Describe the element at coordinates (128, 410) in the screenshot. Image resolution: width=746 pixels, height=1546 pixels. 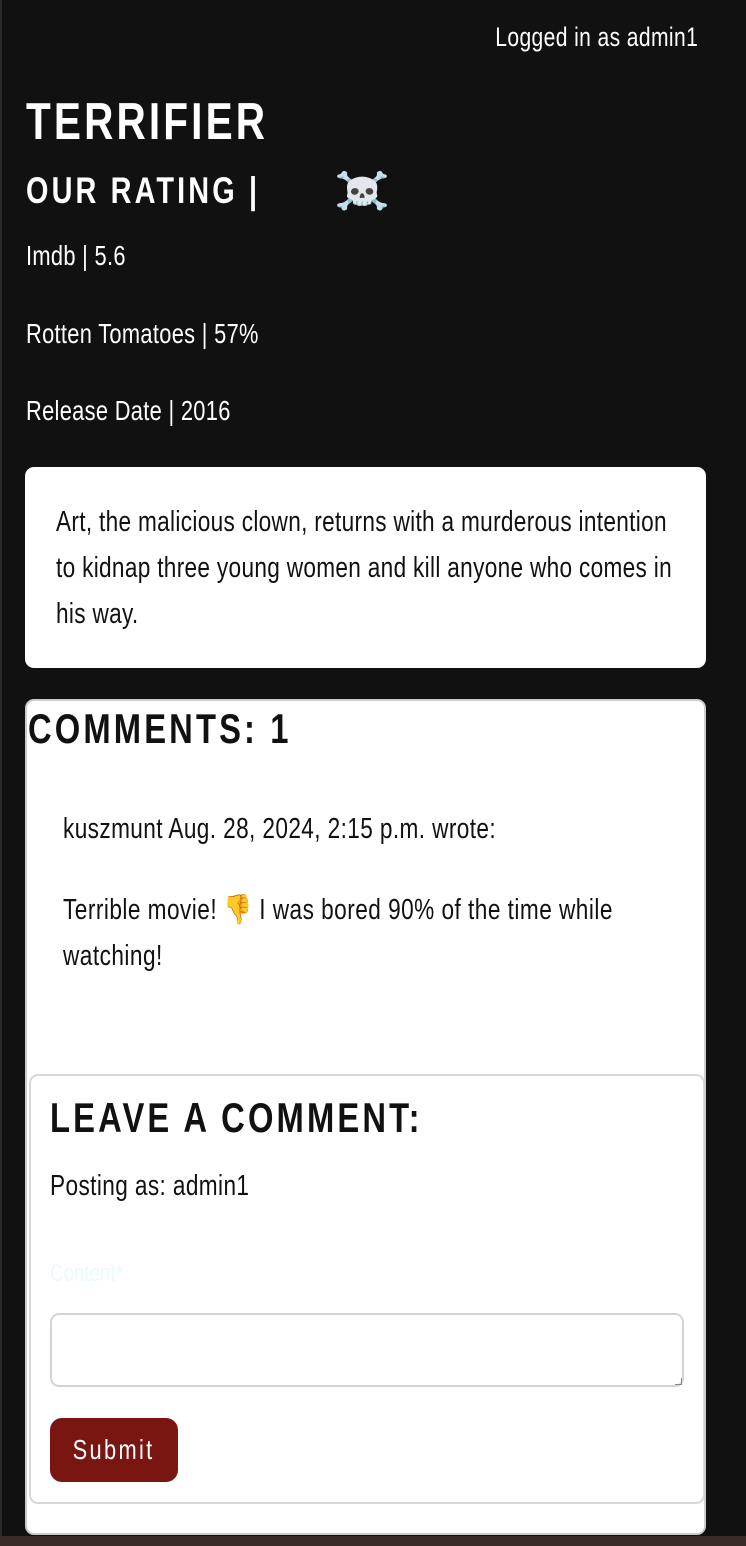
I see `release-date: Release Date | 2016` at that location.